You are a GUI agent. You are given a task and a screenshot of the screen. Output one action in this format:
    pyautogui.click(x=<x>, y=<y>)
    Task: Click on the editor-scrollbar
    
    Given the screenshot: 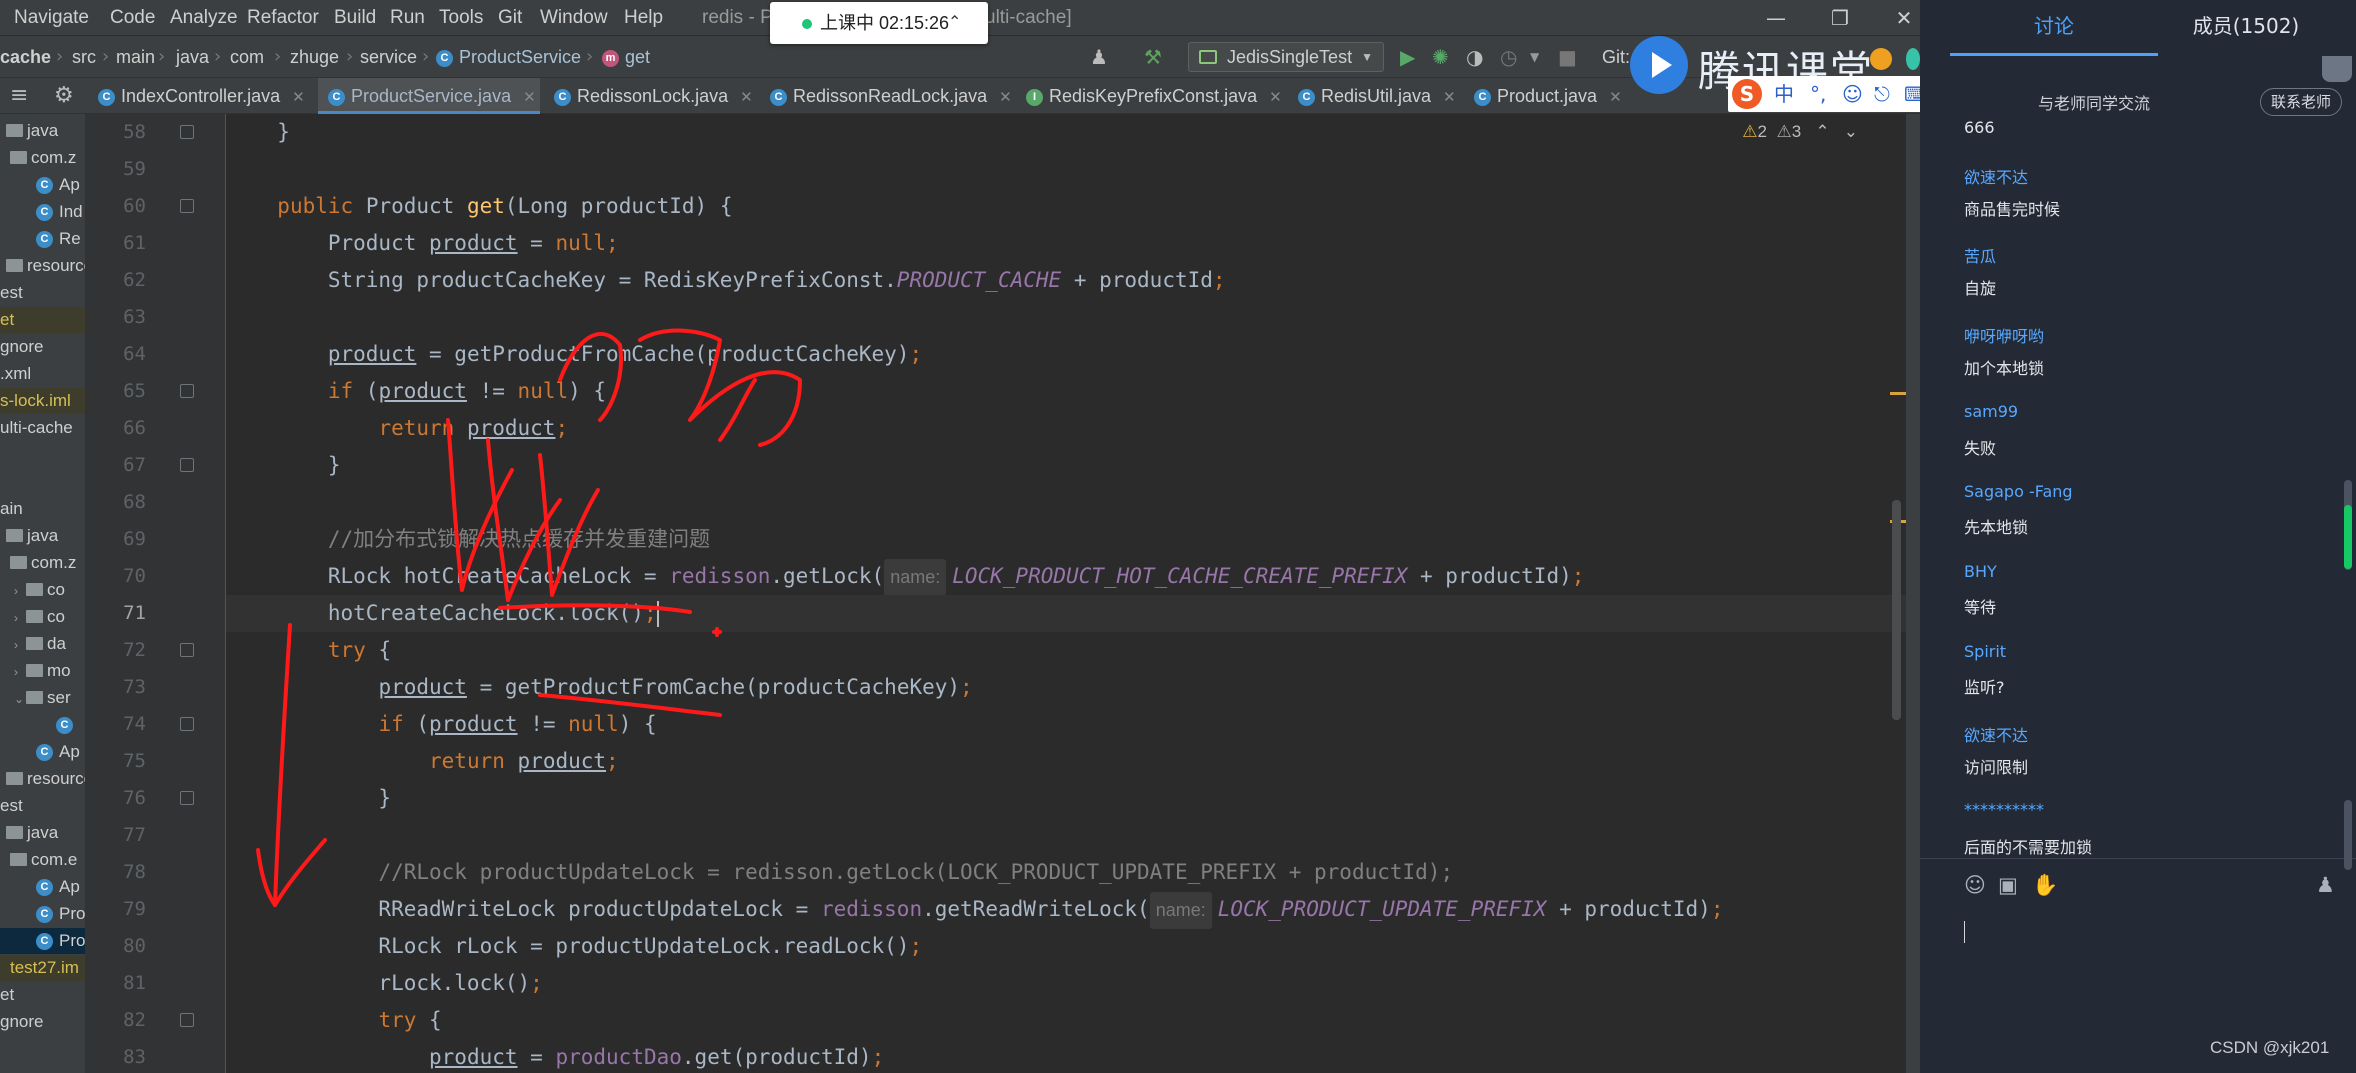 What is the action you would take?
    pyautogui.click(x=1896, y=610)
    